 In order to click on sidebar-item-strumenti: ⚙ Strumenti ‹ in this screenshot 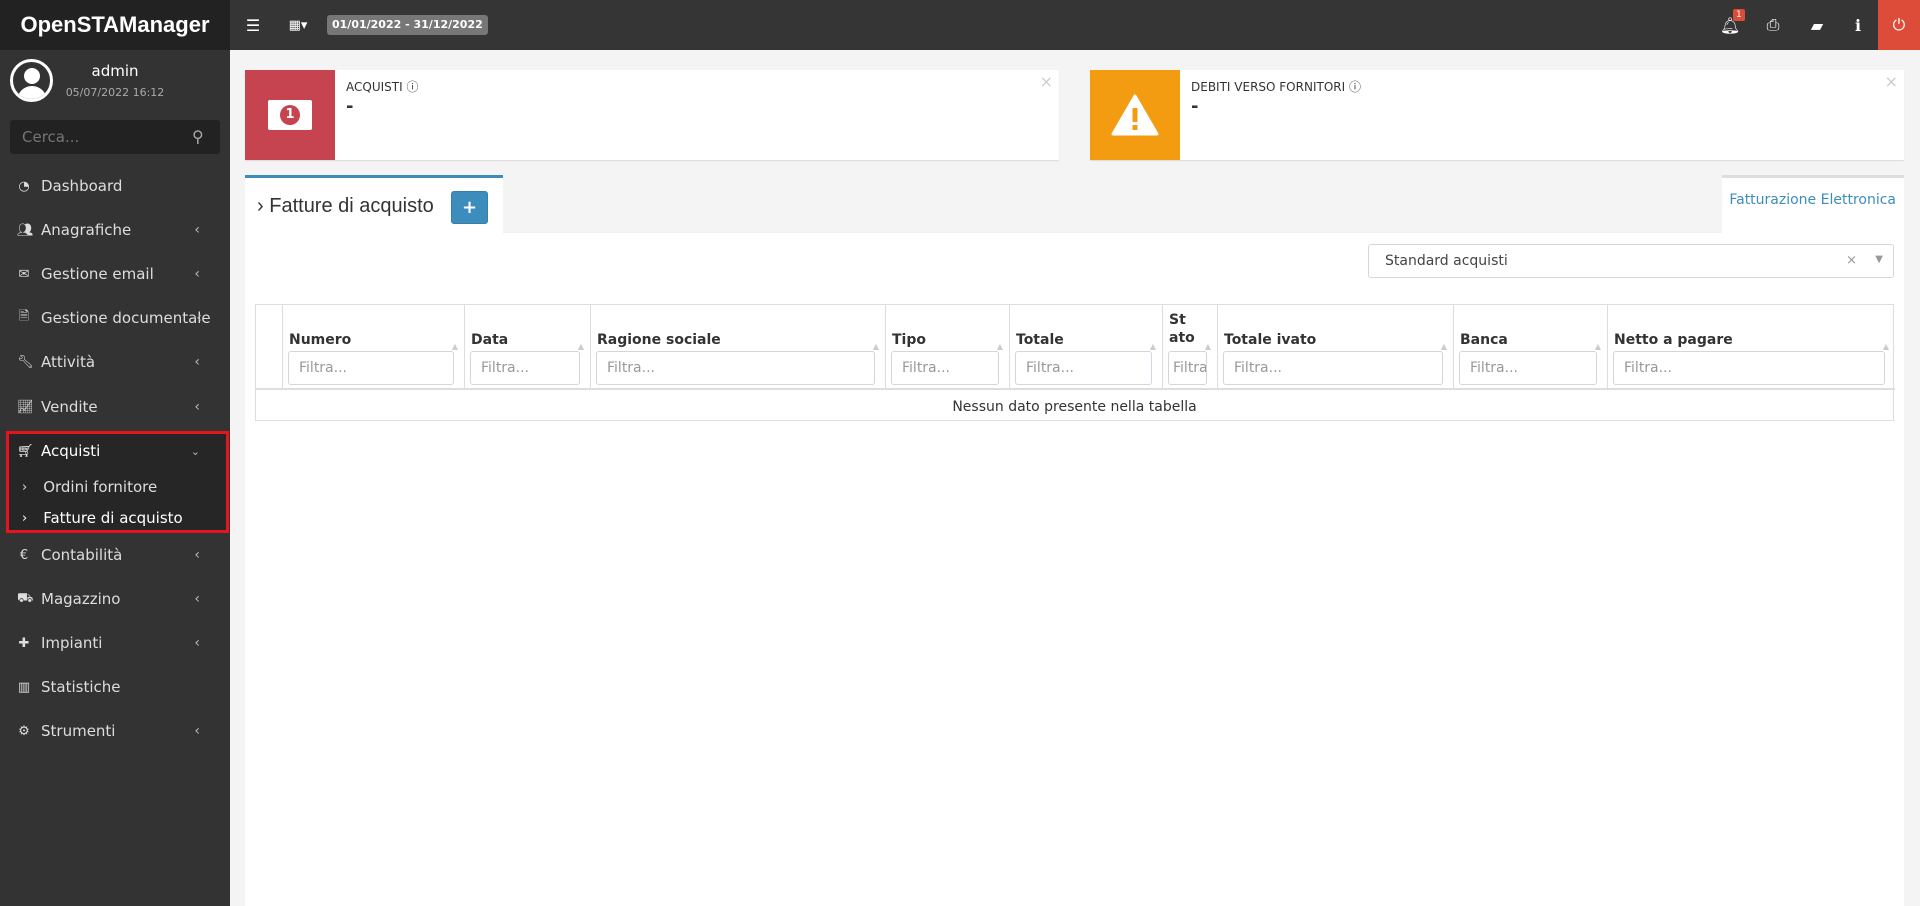, I will do `click(115, 731)`.